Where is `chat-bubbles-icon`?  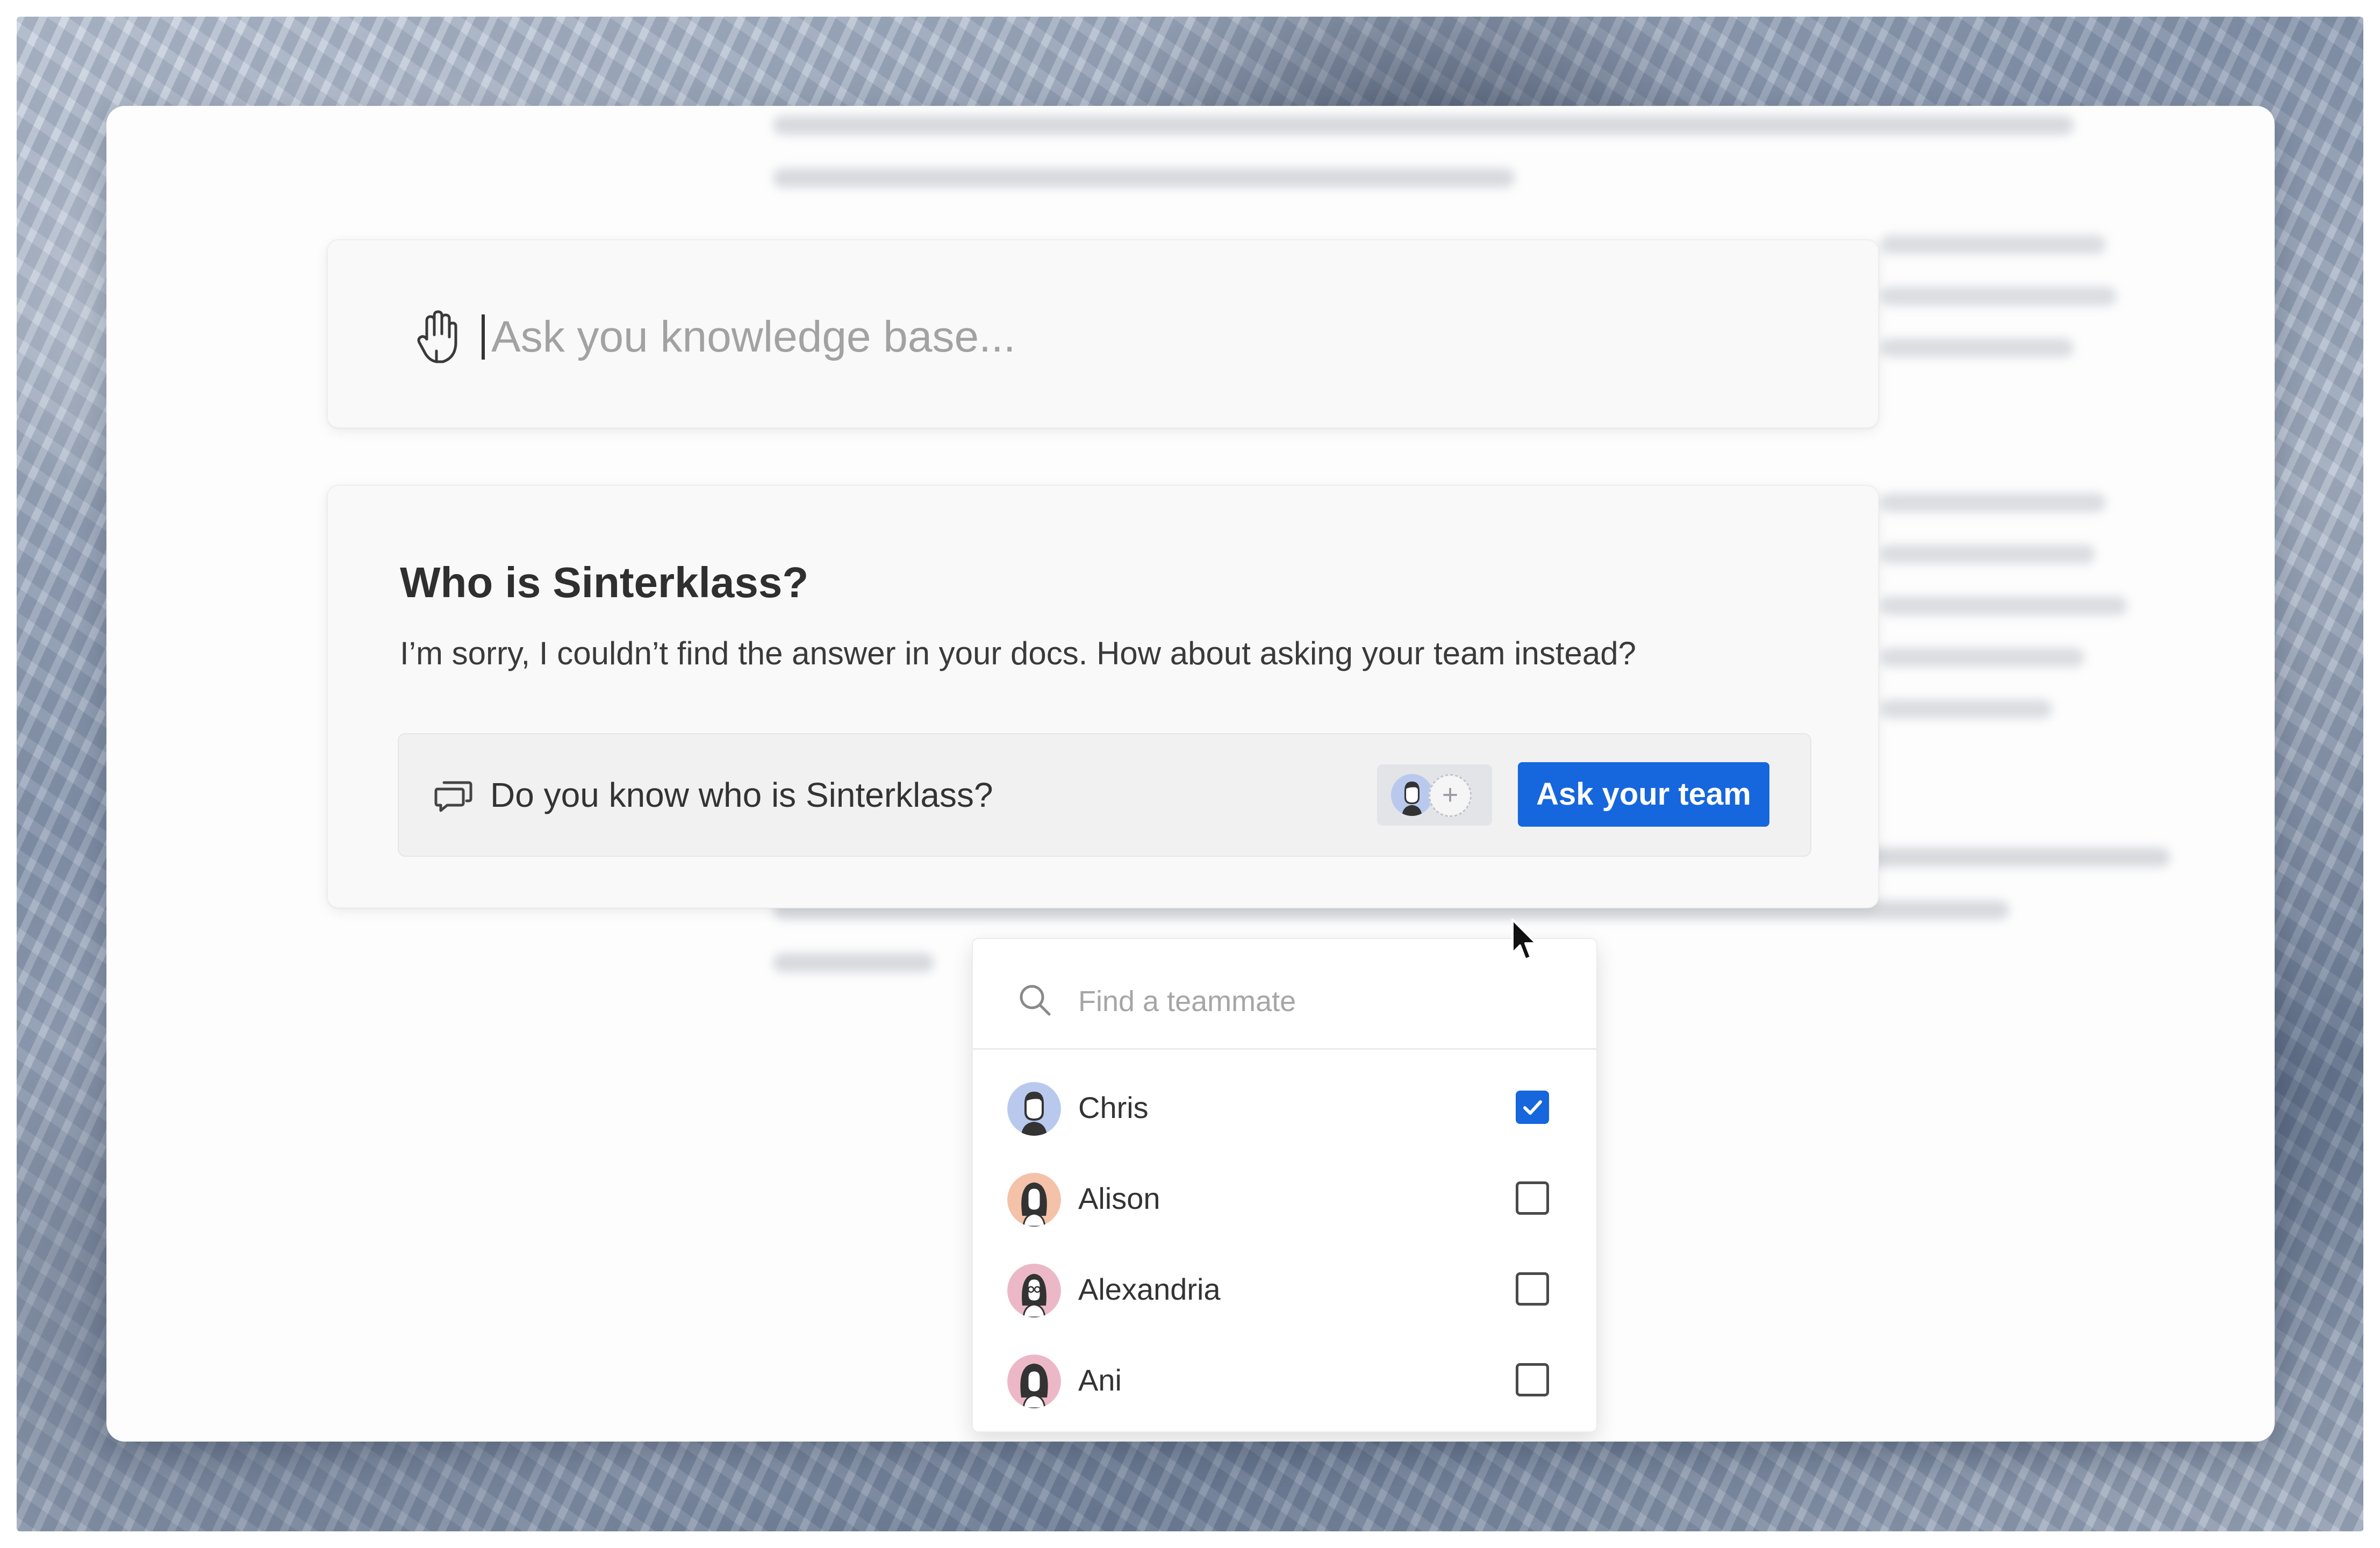 chat-bubbles-icon is located at coordinates (453, 796).